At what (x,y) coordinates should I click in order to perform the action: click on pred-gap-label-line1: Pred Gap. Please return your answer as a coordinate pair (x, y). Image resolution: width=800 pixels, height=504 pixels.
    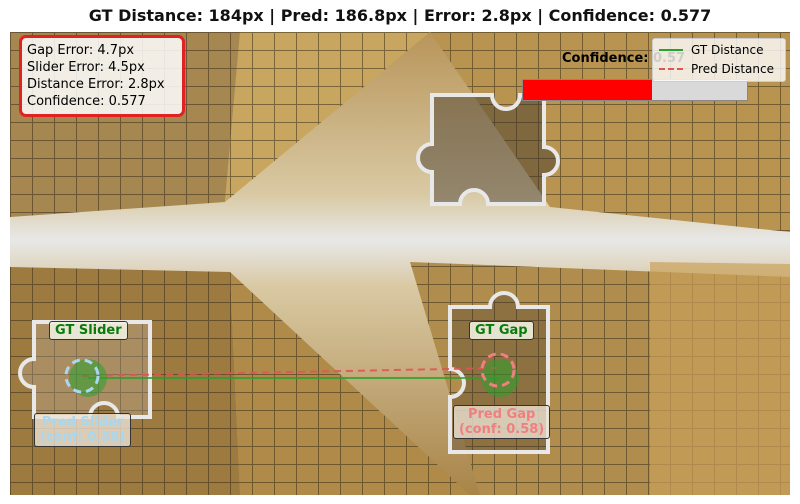
    Looking at the image, I should click on (501, 414).